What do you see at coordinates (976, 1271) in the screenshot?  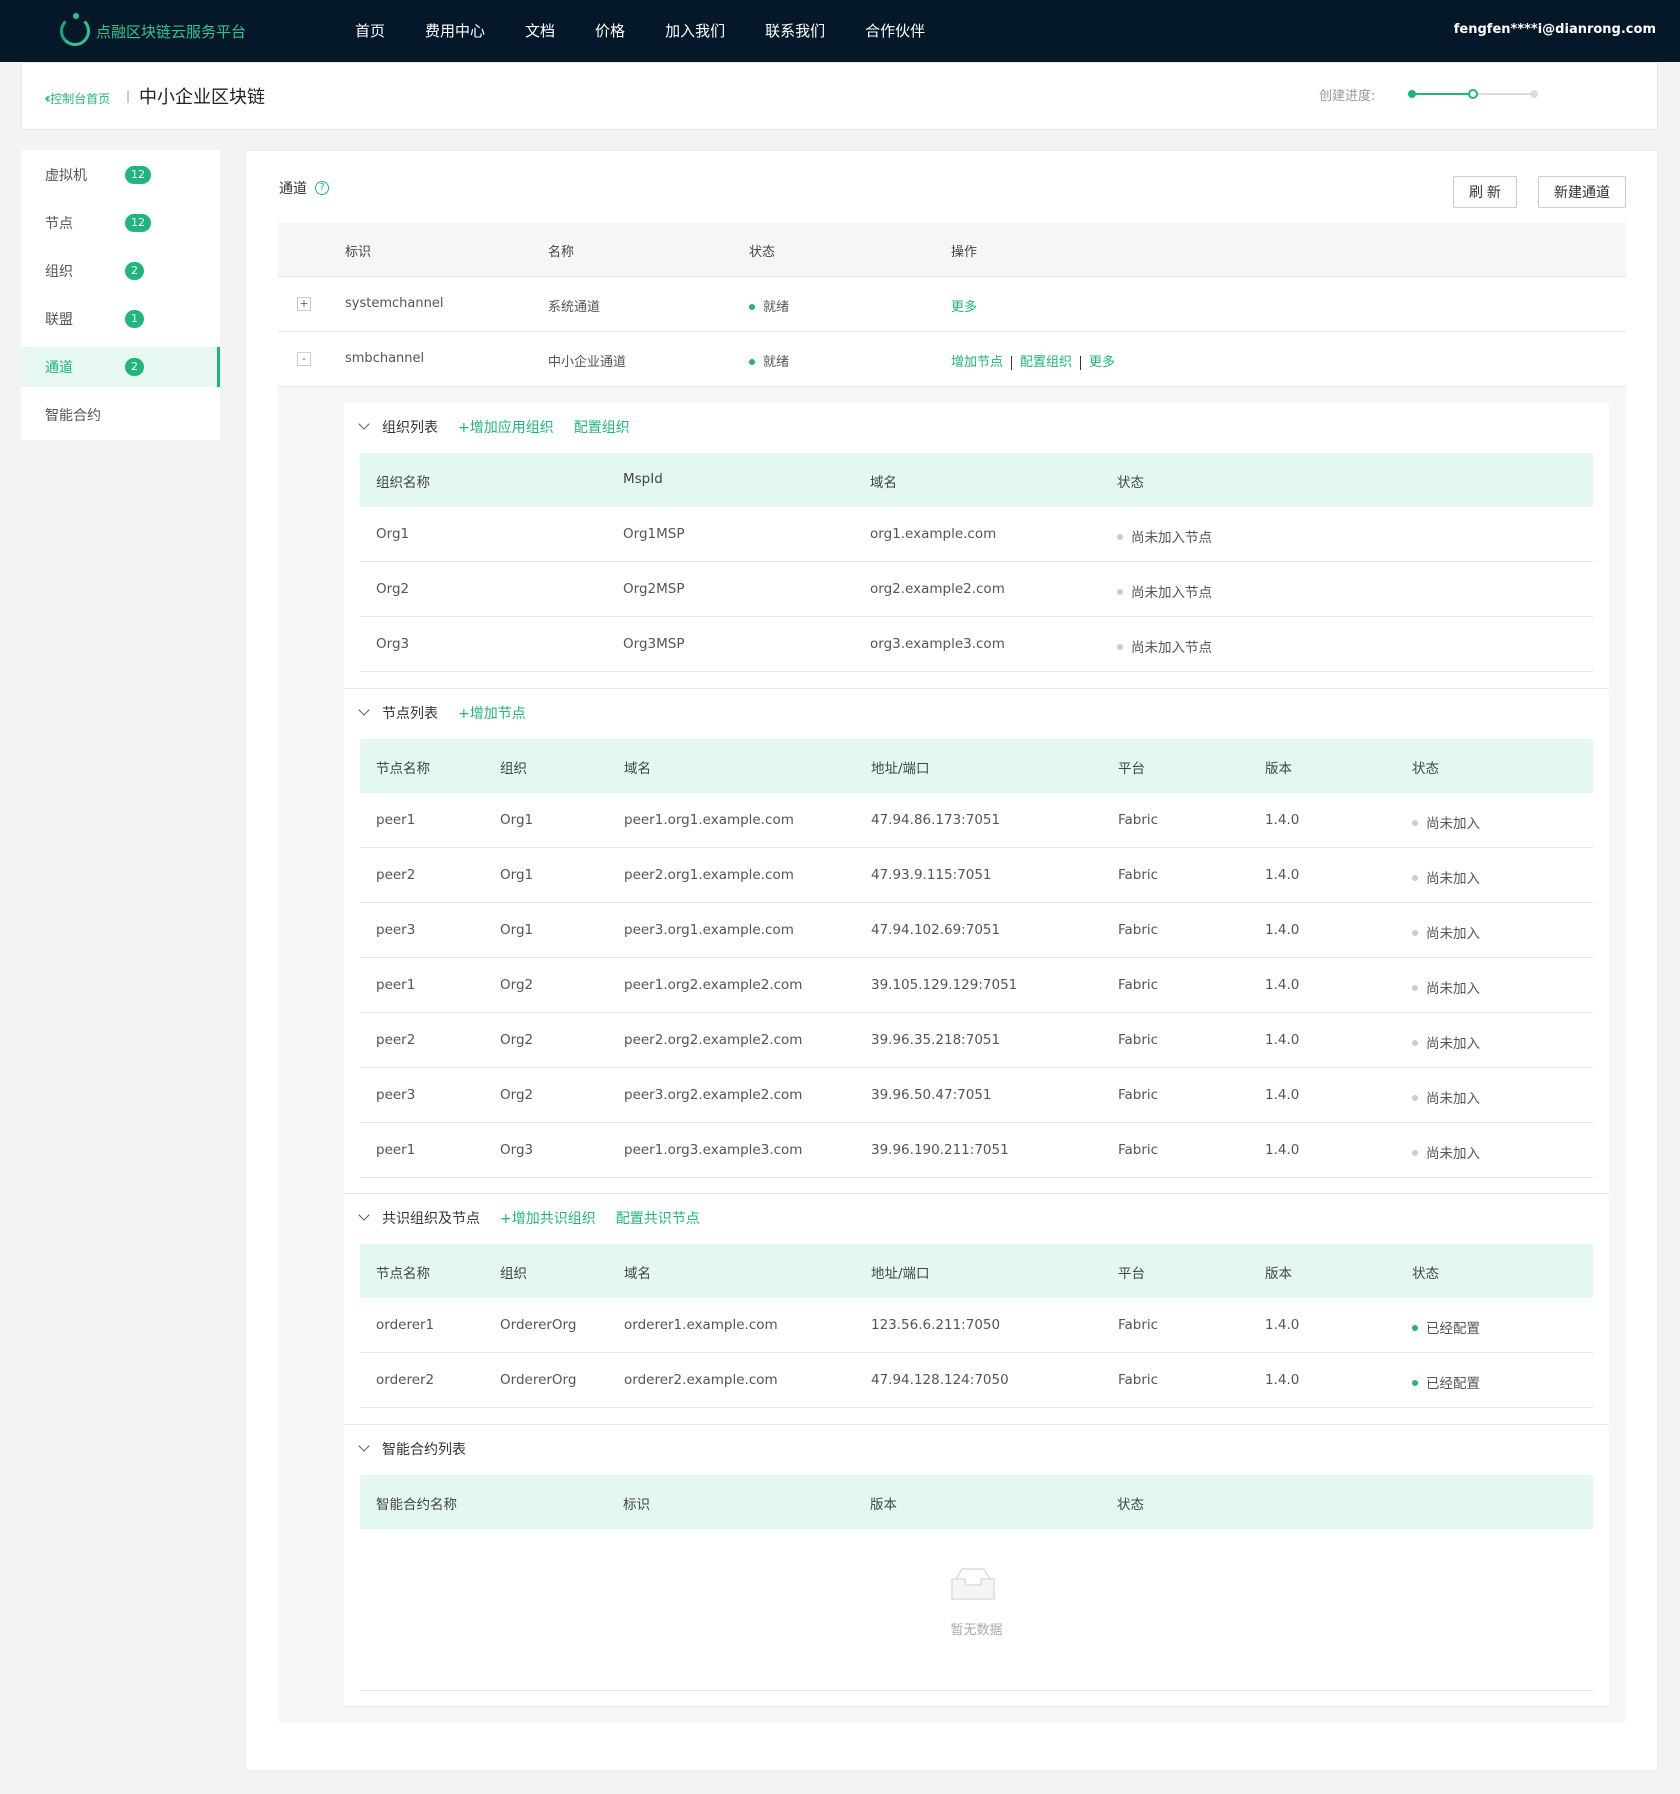 I see `orderer-table-header: 节点名称 组织 域名 地址/端口 平台 版本 状态` at bounding box center [976, 1271].